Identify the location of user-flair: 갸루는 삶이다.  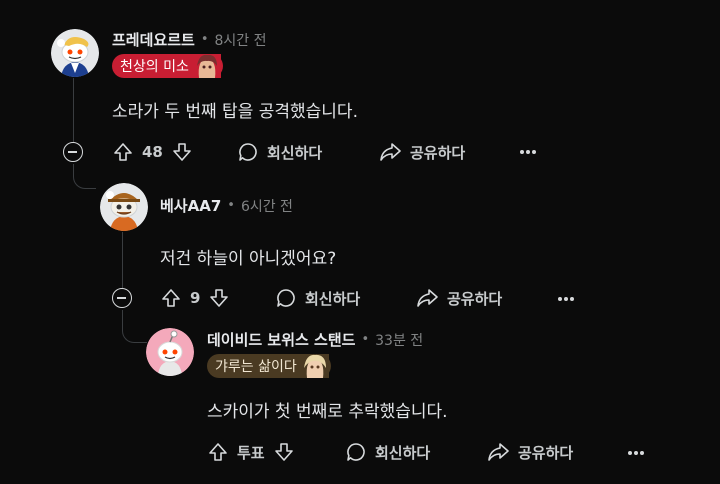
(269, 366).